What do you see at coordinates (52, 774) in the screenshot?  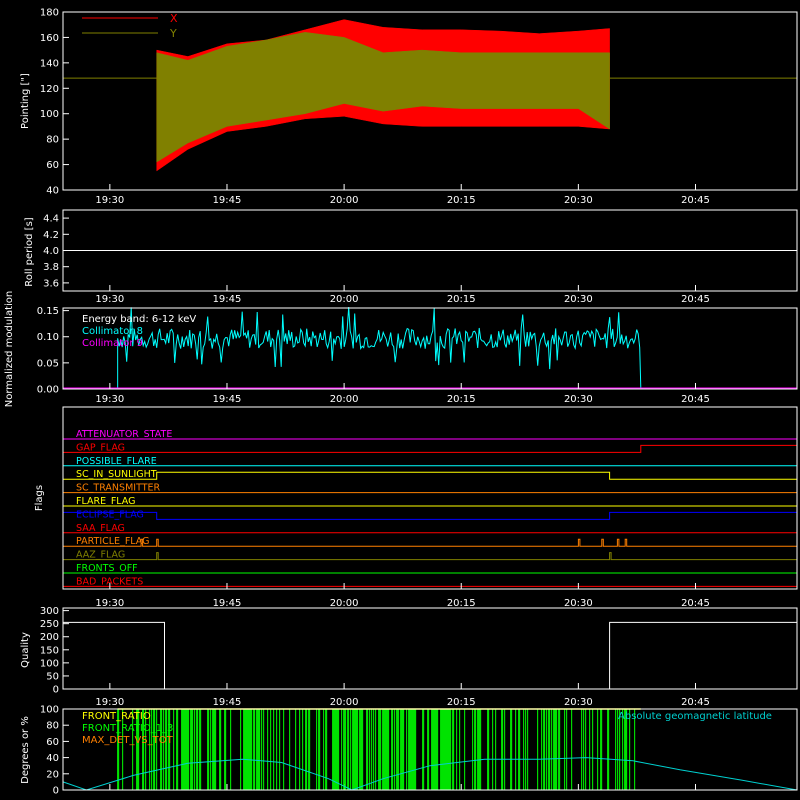 I see `y-tick-label: 20` at bounding box center [52, 774].